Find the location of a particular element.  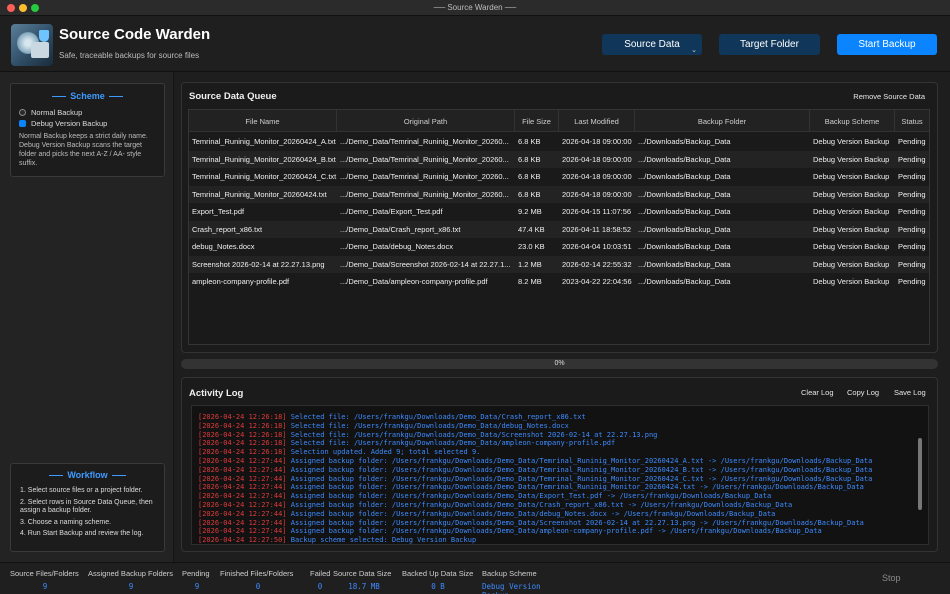

normal-backup-radio is located at coordinates (22, 112).